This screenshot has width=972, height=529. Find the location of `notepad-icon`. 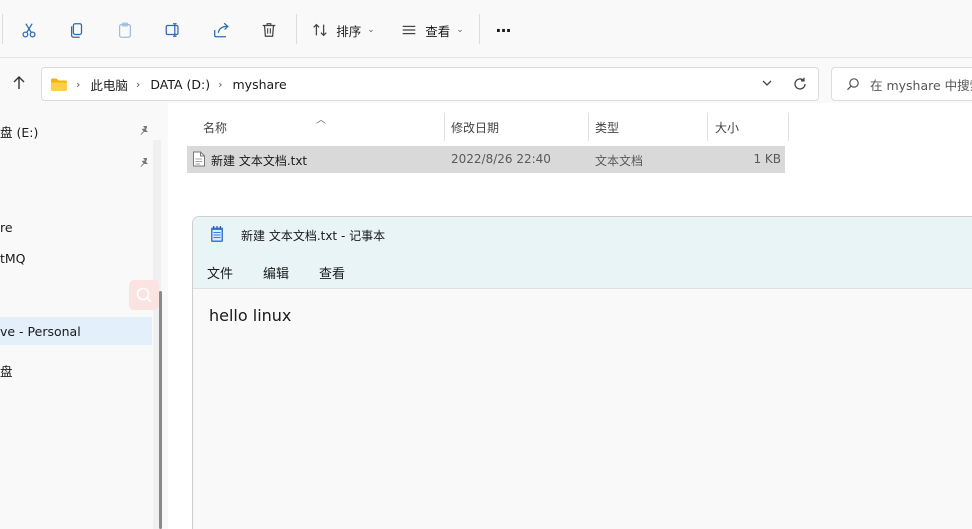

notepad-icon is located at coordinates (217, 234).